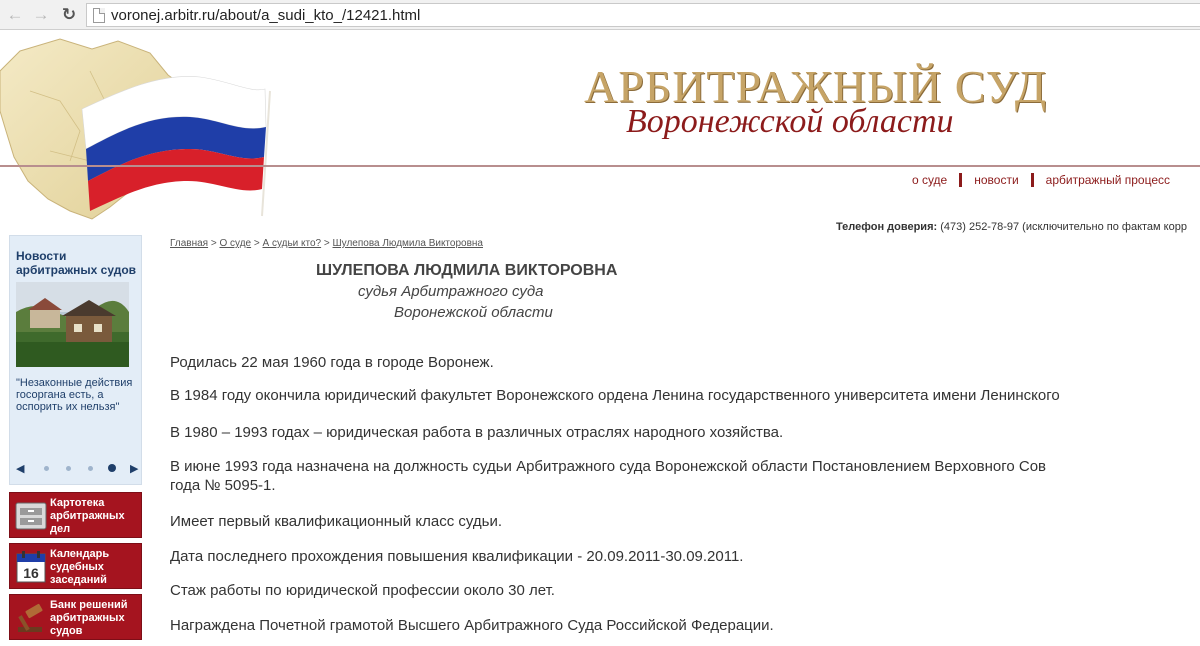  I want to click on calendar-day: 16, so click(31, 573).